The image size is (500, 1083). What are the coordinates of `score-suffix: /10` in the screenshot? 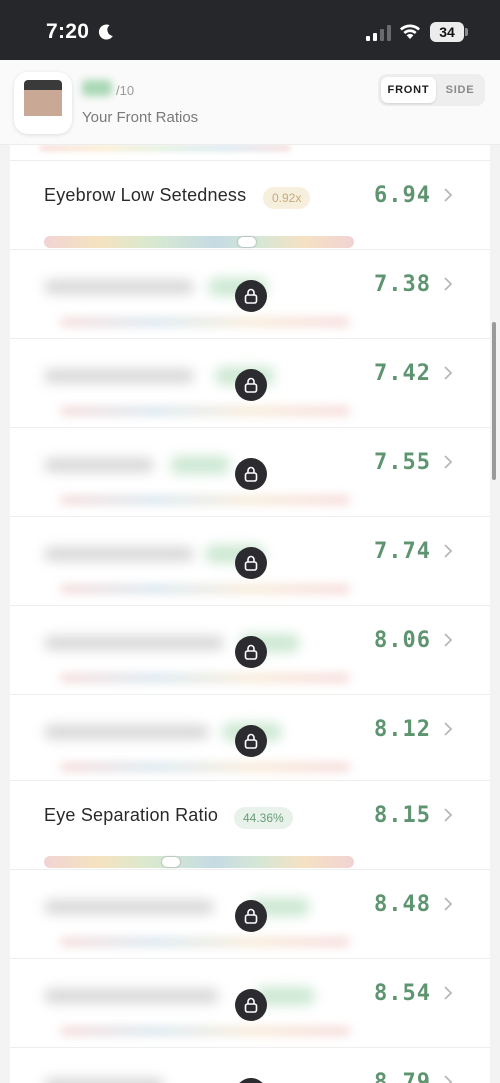 It's located at (125, 90).